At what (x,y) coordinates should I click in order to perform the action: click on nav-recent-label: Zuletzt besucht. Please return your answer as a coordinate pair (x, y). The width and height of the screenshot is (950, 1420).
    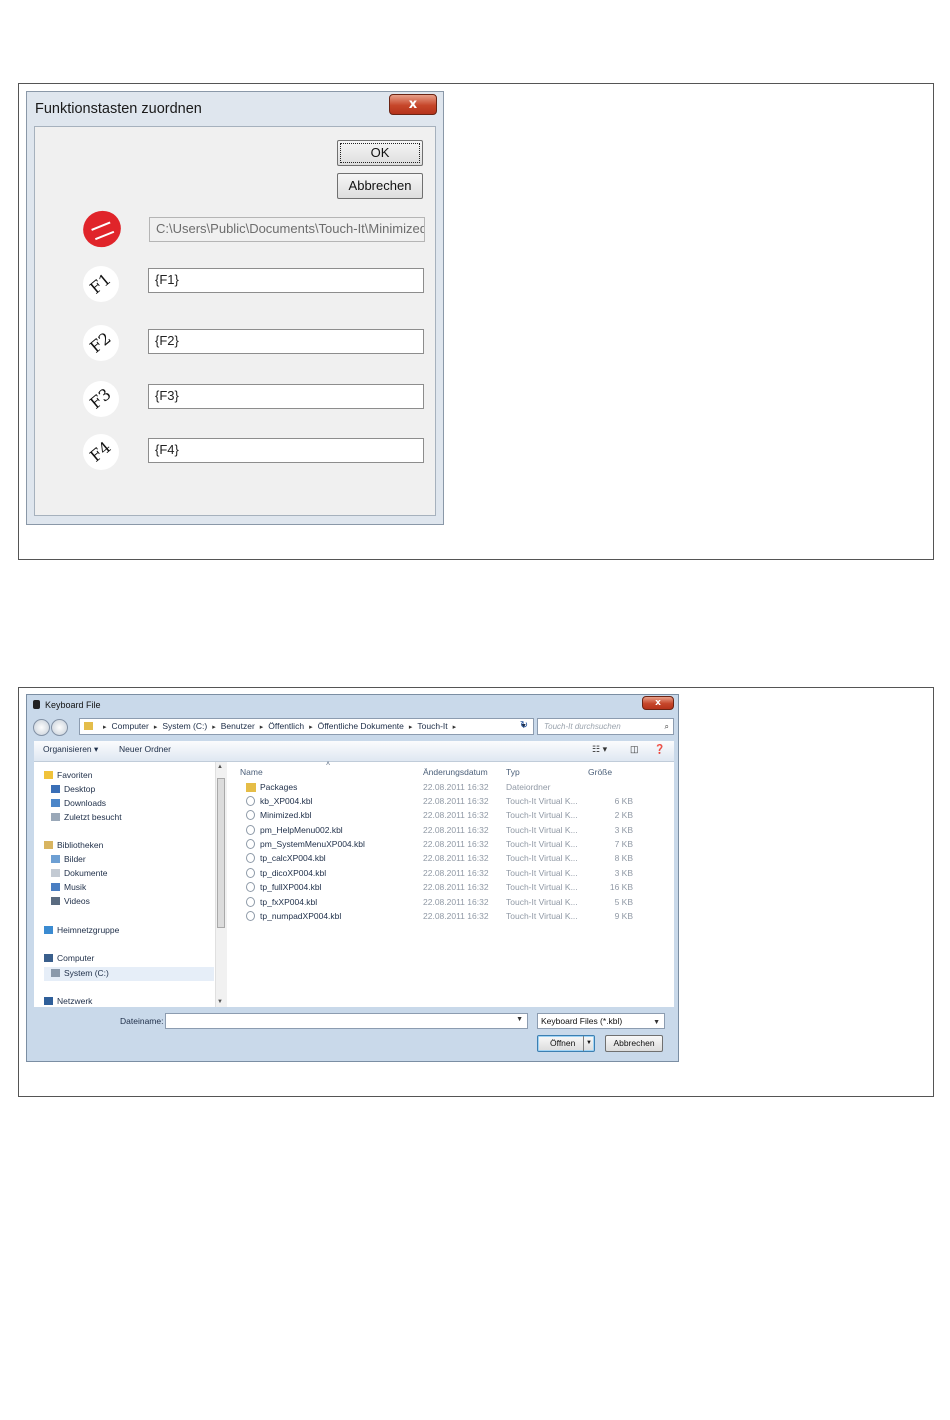
    Looking at the image, I should click on (93, 817).